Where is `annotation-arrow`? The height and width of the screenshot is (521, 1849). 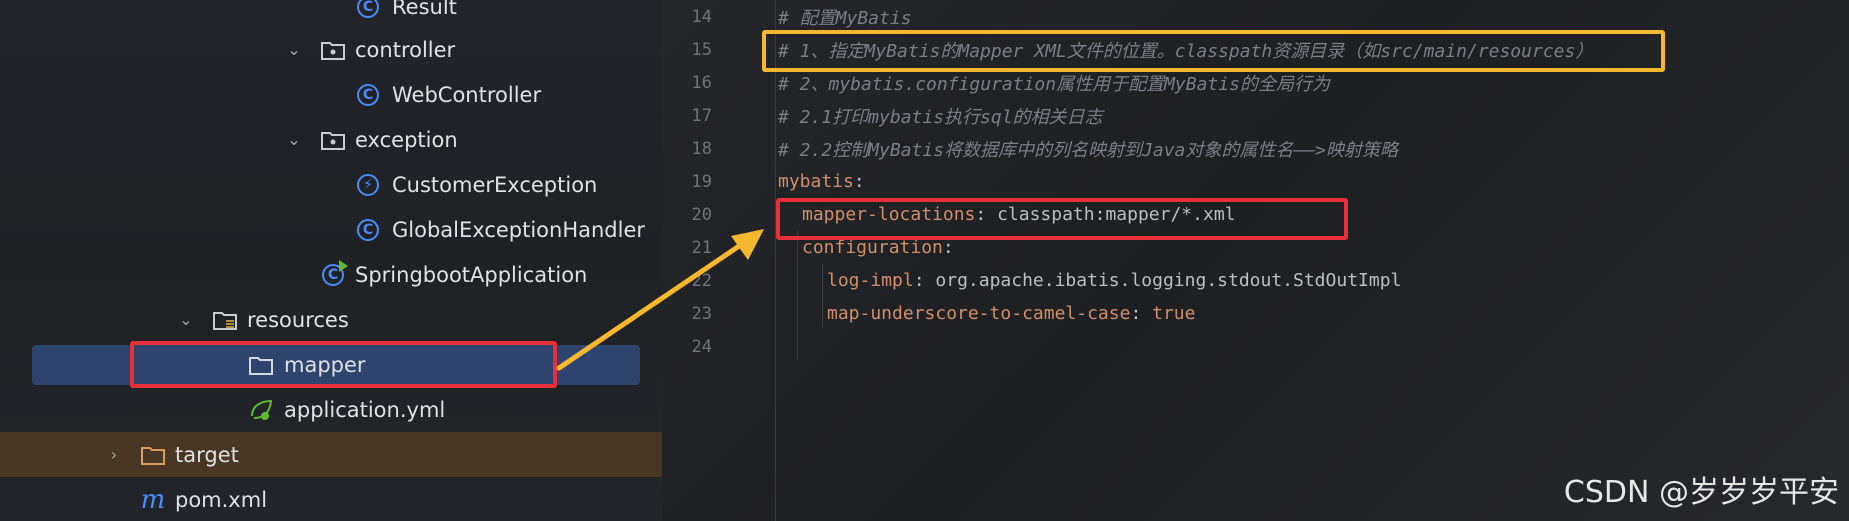 annotation-arrow is located at coordinates (660, 300).